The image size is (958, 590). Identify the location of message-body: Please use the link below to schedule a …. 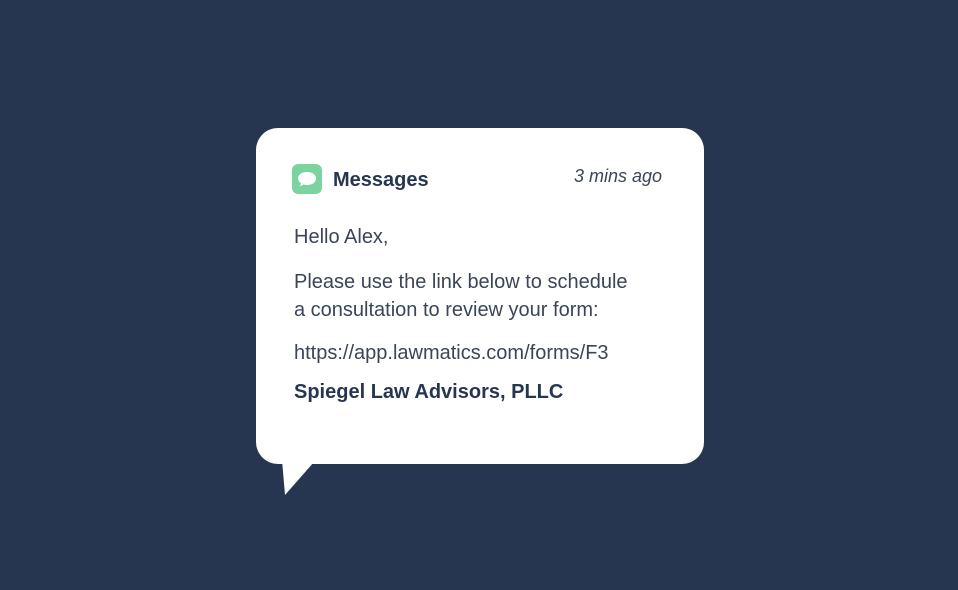
(491, 296).